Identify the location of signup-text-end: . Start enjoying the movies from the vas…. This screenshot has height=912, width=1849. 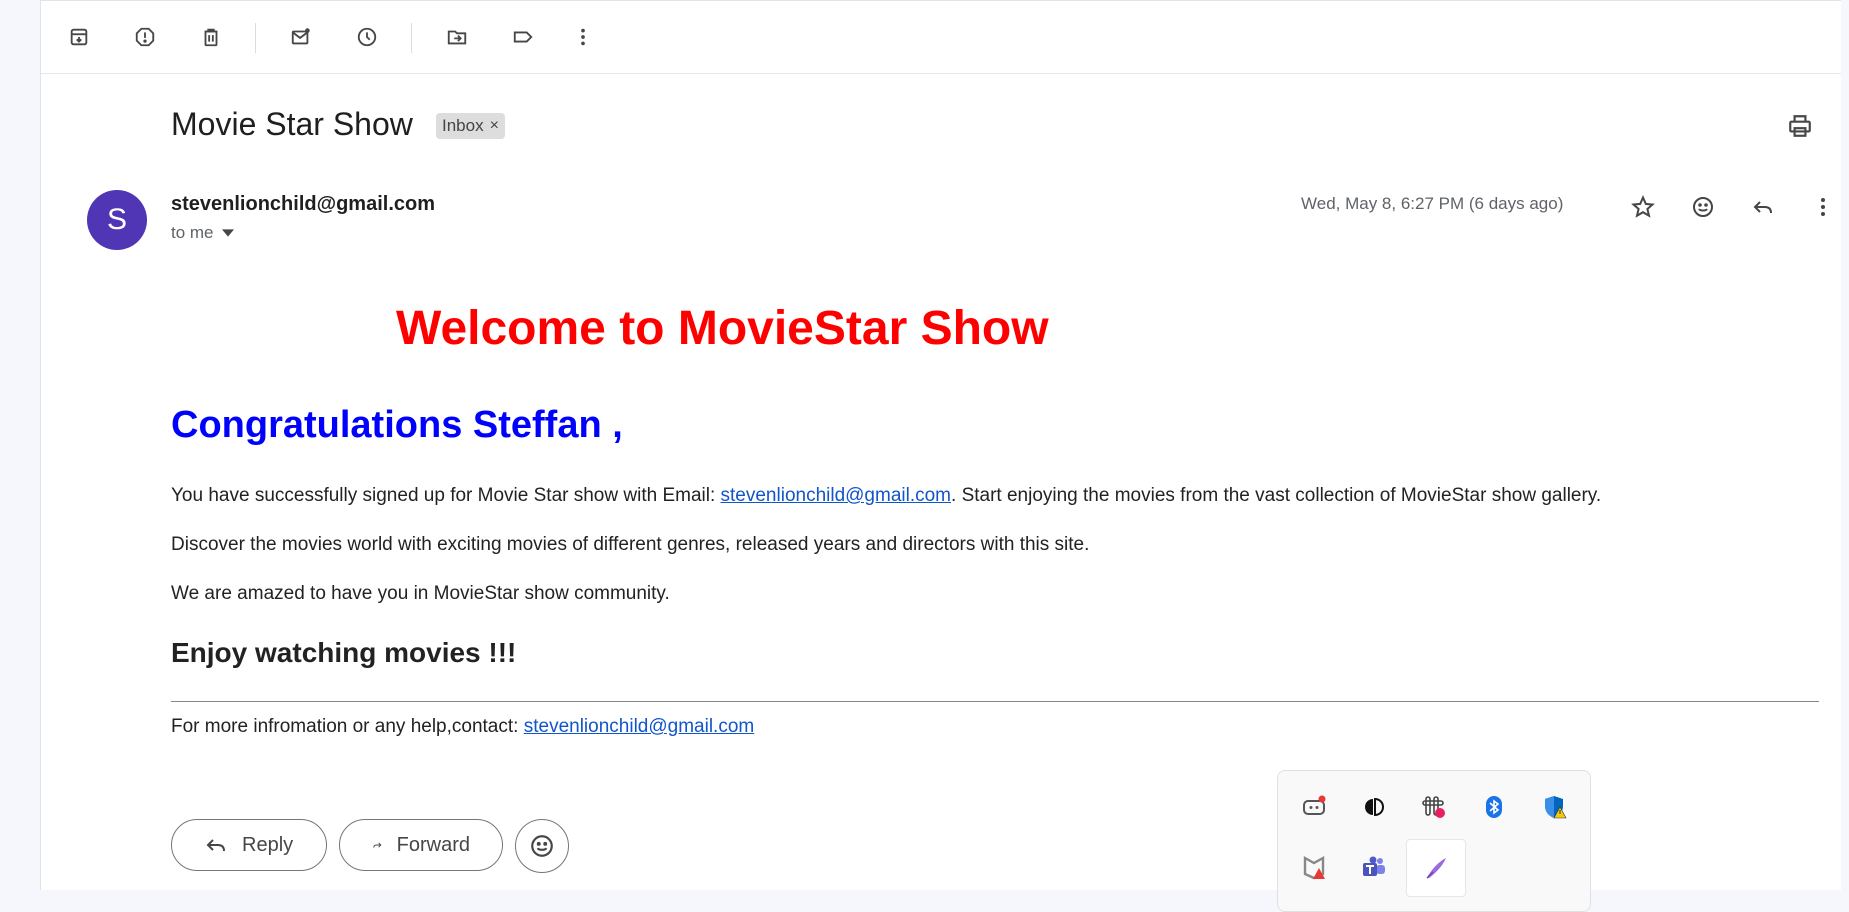
(1276, 495).